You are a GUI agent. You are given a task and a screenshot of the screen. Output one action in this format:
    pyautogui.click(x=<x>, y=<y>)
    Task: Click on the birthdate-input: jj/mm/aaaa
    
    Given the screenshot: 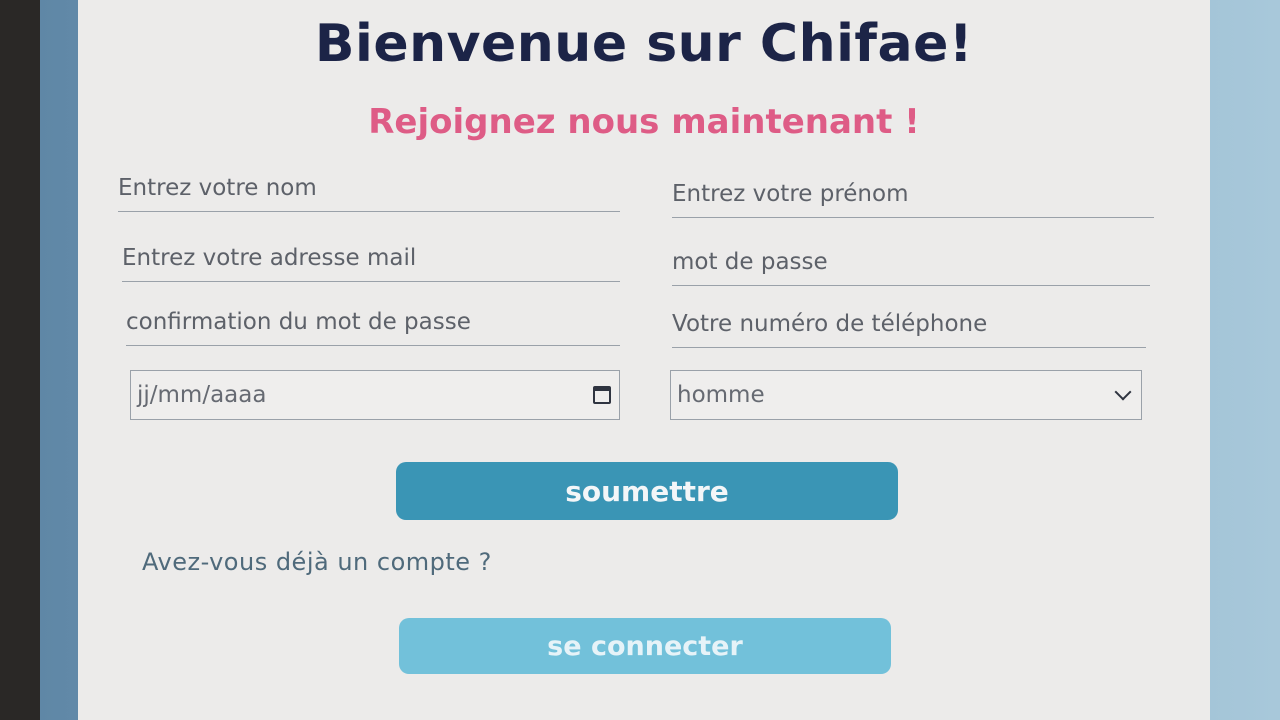 What is the action you would take?
    pyautogui.click(x=375, y=395)
    